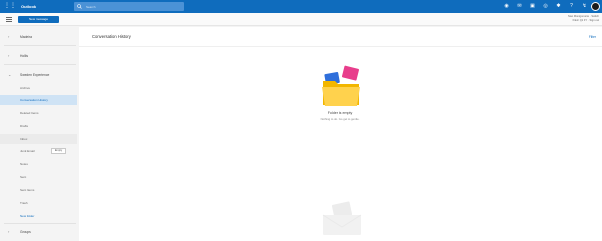 The height and width of the screenshot is (241, 602). I want to click on skype-icon: ◉, so click(506, 6).